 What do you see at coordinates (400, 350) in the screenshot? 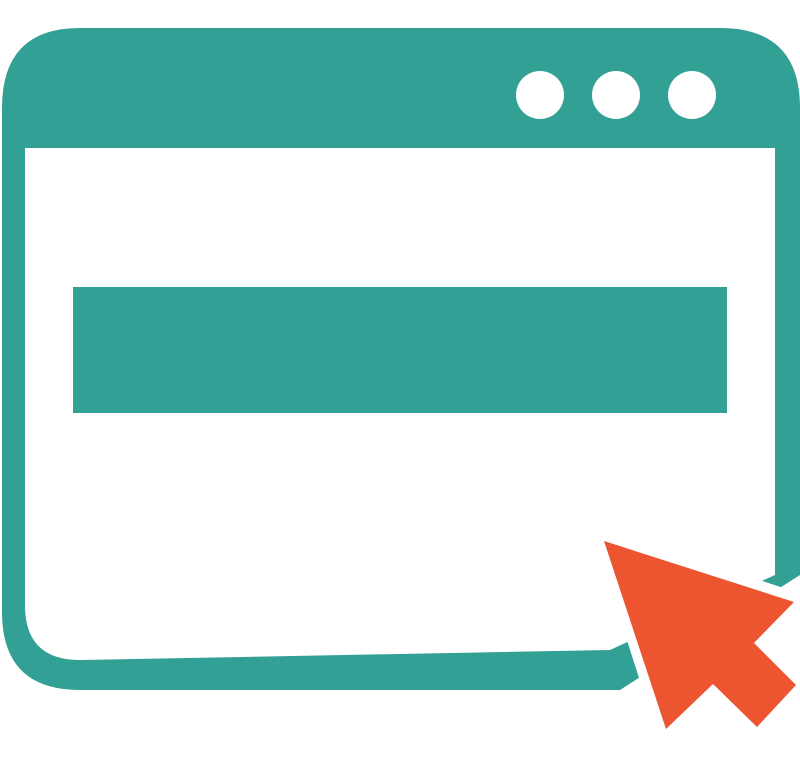
I see `content-bar` at bounding box center [400, 350].